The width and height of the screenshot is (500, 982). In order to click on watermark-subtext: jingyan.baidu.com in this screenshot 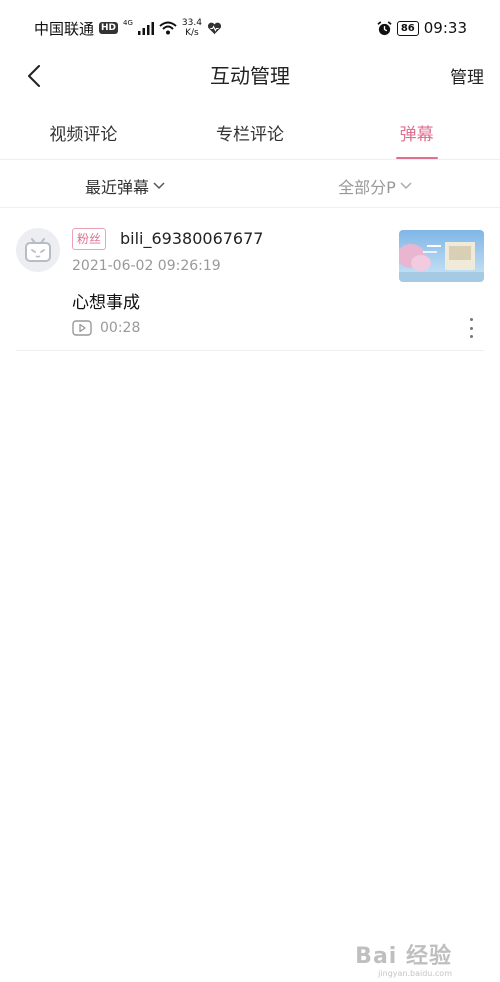, I will do `click(415, 973)`.